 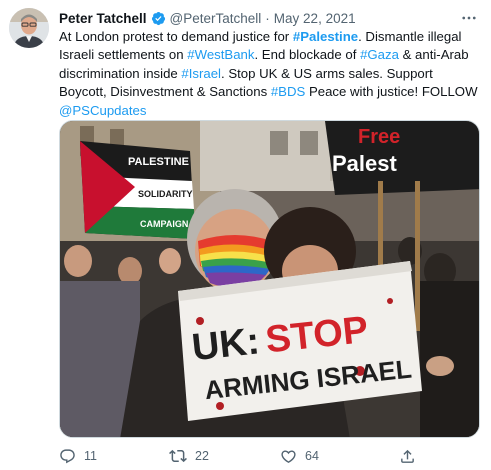 I want to click on heart-icon, so click(x=288, y=456).